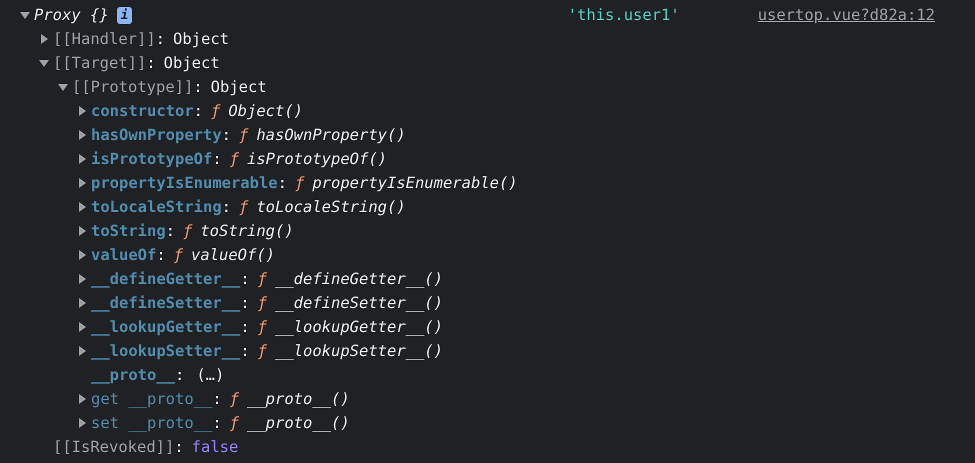  Describe the element at coordinates (317, 159) in the screenshot. I see `property-value: isPrototypeOf()` at that location.